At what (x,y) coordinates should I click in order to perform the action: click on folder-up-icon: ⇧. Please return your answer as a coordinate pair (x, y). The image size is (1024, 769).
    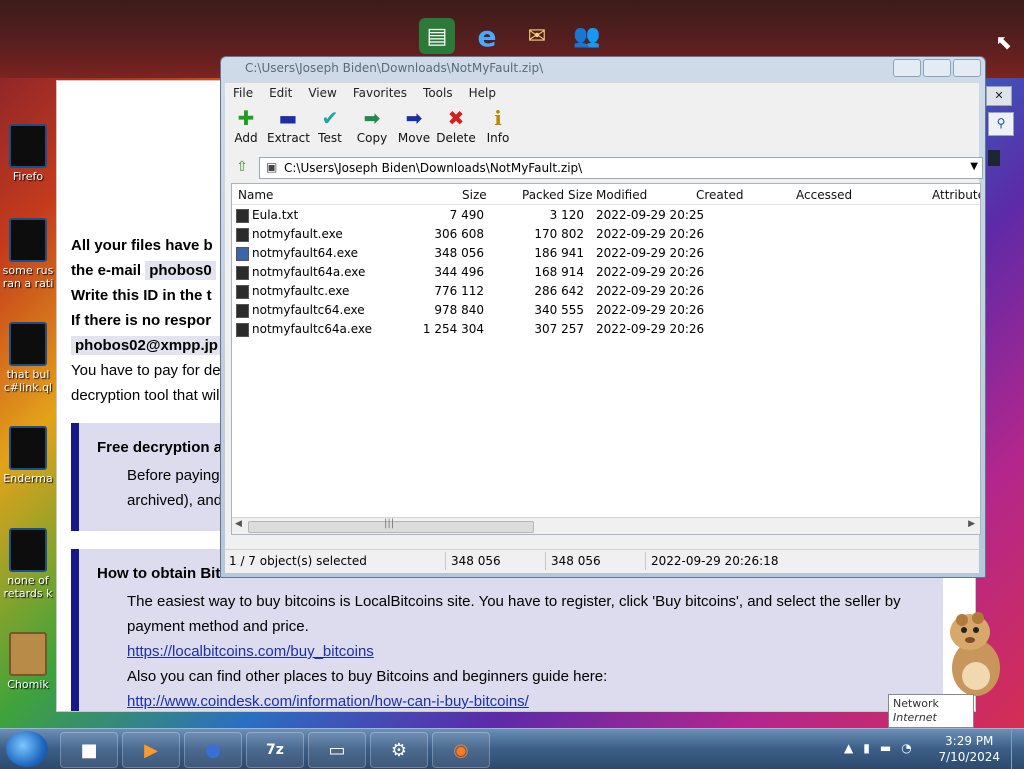
    Looking at the image, I should click on (242, 168).